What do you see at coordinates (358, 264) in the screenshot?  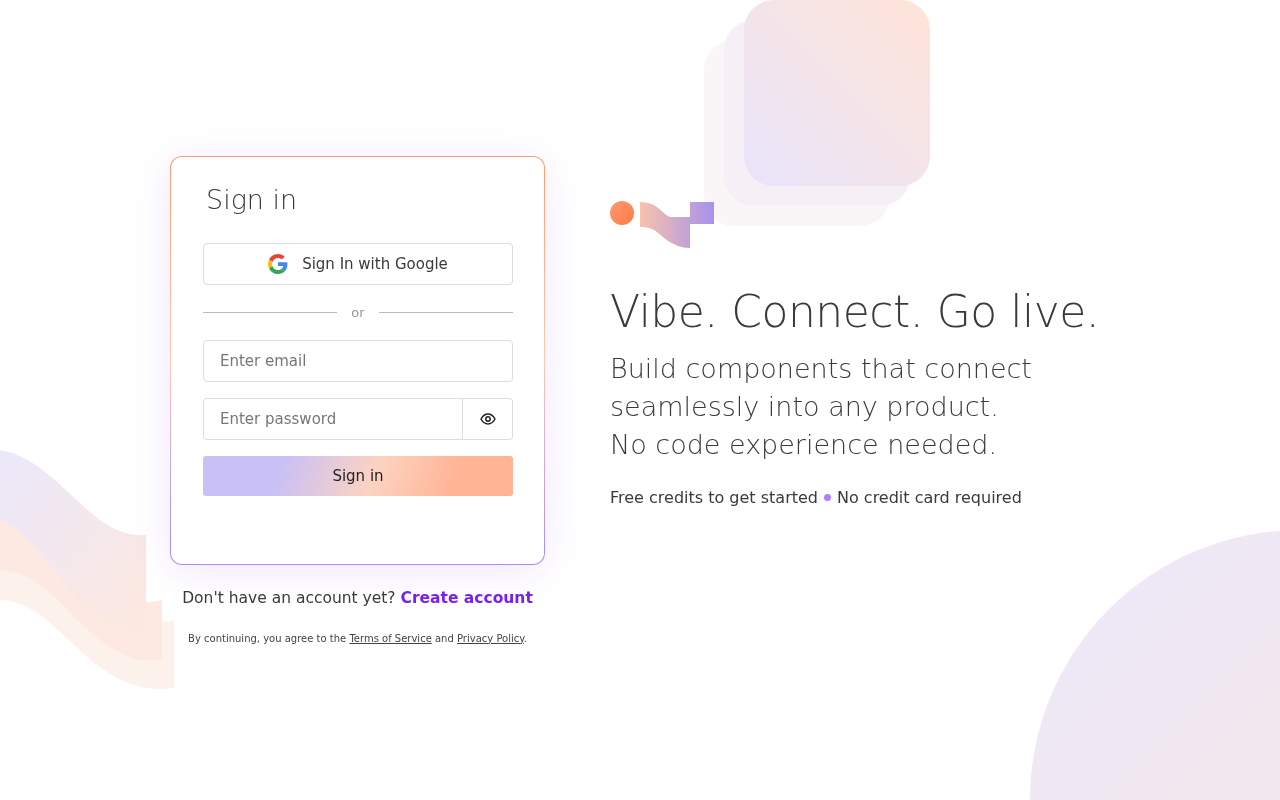 I see `google-sign-in-button: Sign In with Google` at bounding box center [358, 264].